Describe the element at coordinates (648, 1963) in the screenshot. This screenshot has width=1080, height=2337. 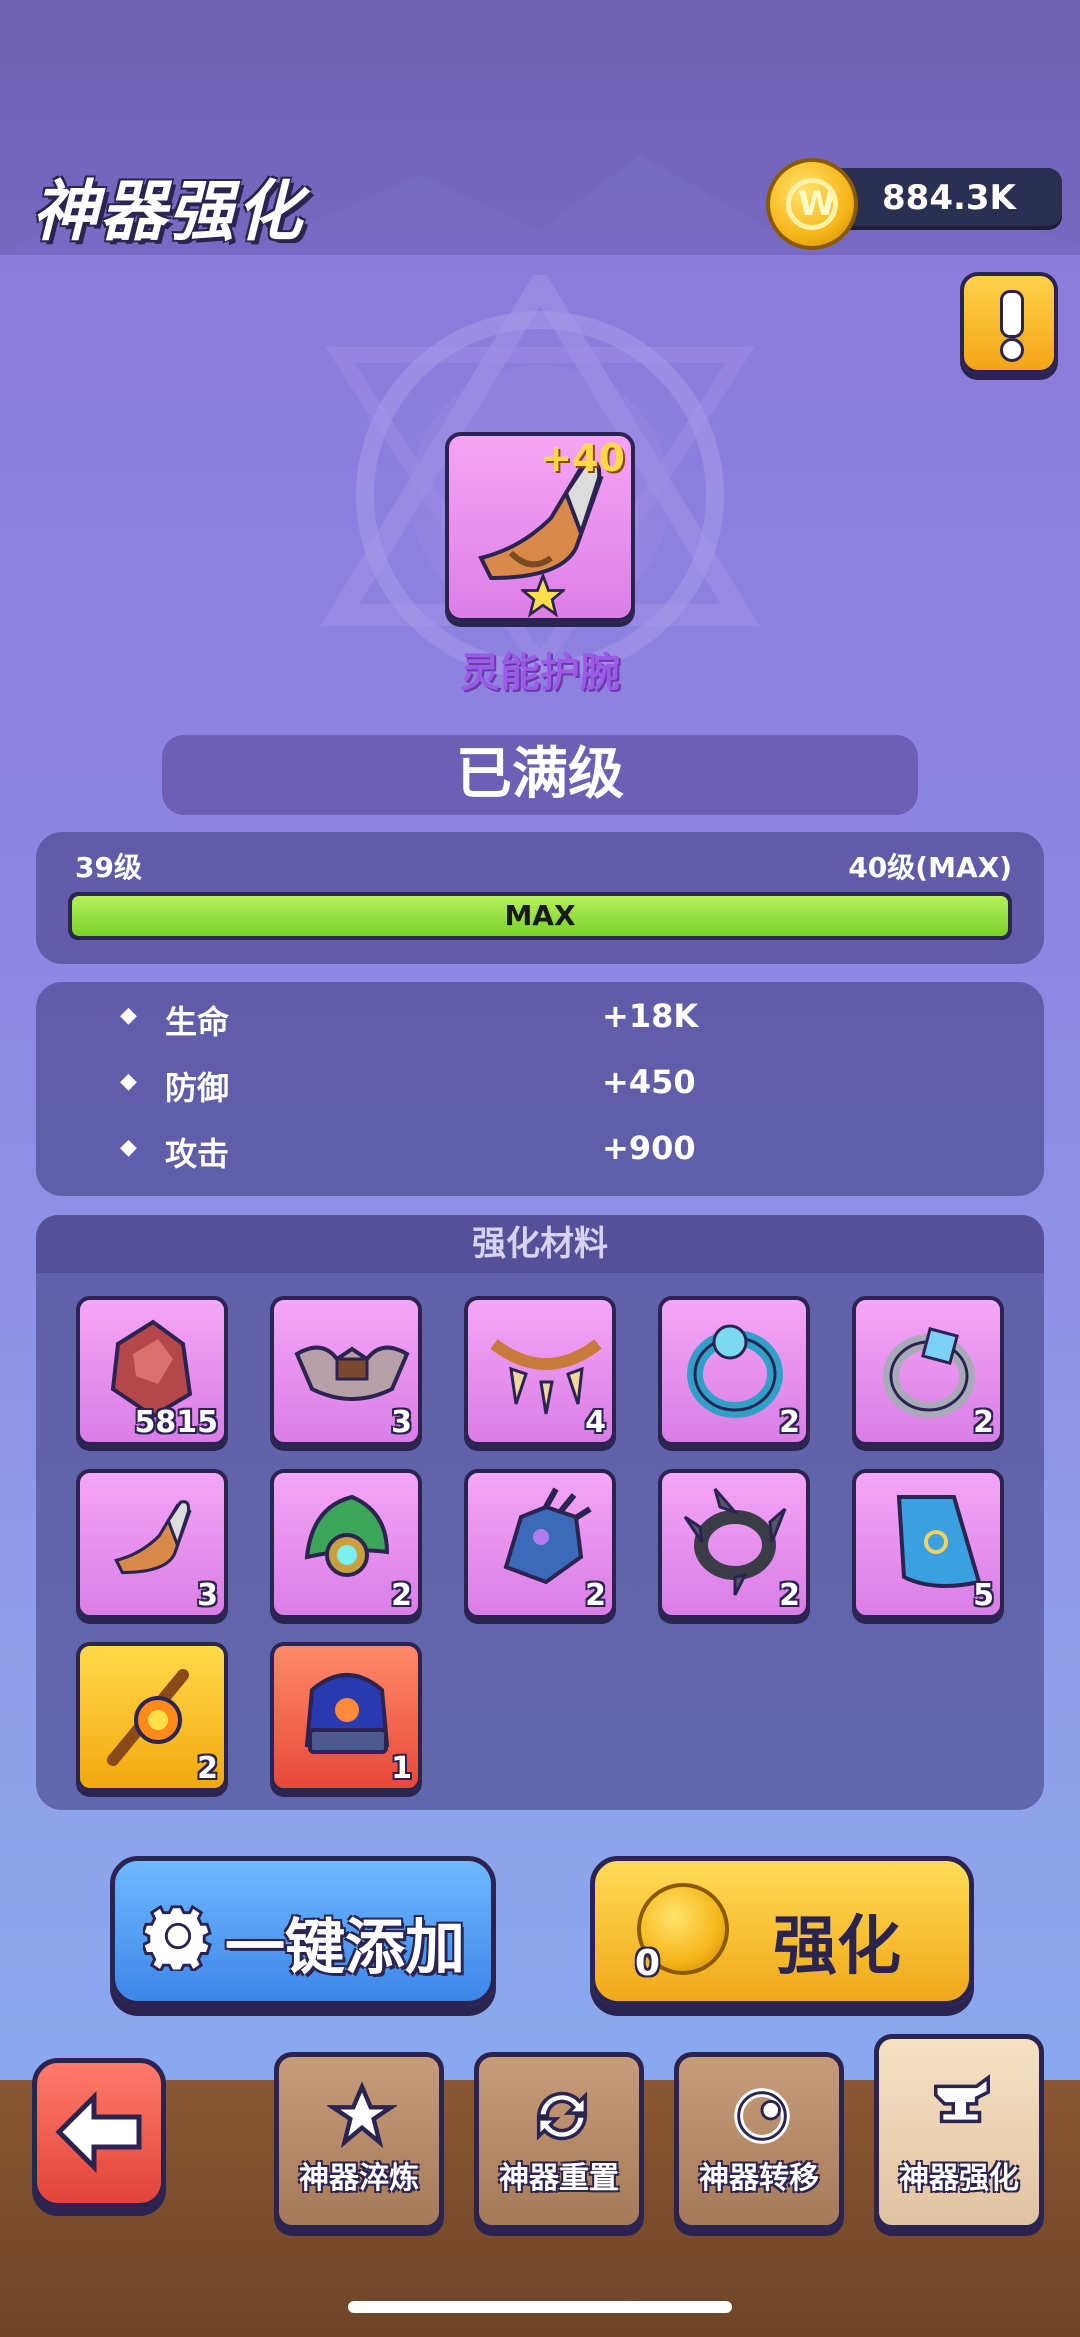
I see `enhance-cost: 0` at that location.